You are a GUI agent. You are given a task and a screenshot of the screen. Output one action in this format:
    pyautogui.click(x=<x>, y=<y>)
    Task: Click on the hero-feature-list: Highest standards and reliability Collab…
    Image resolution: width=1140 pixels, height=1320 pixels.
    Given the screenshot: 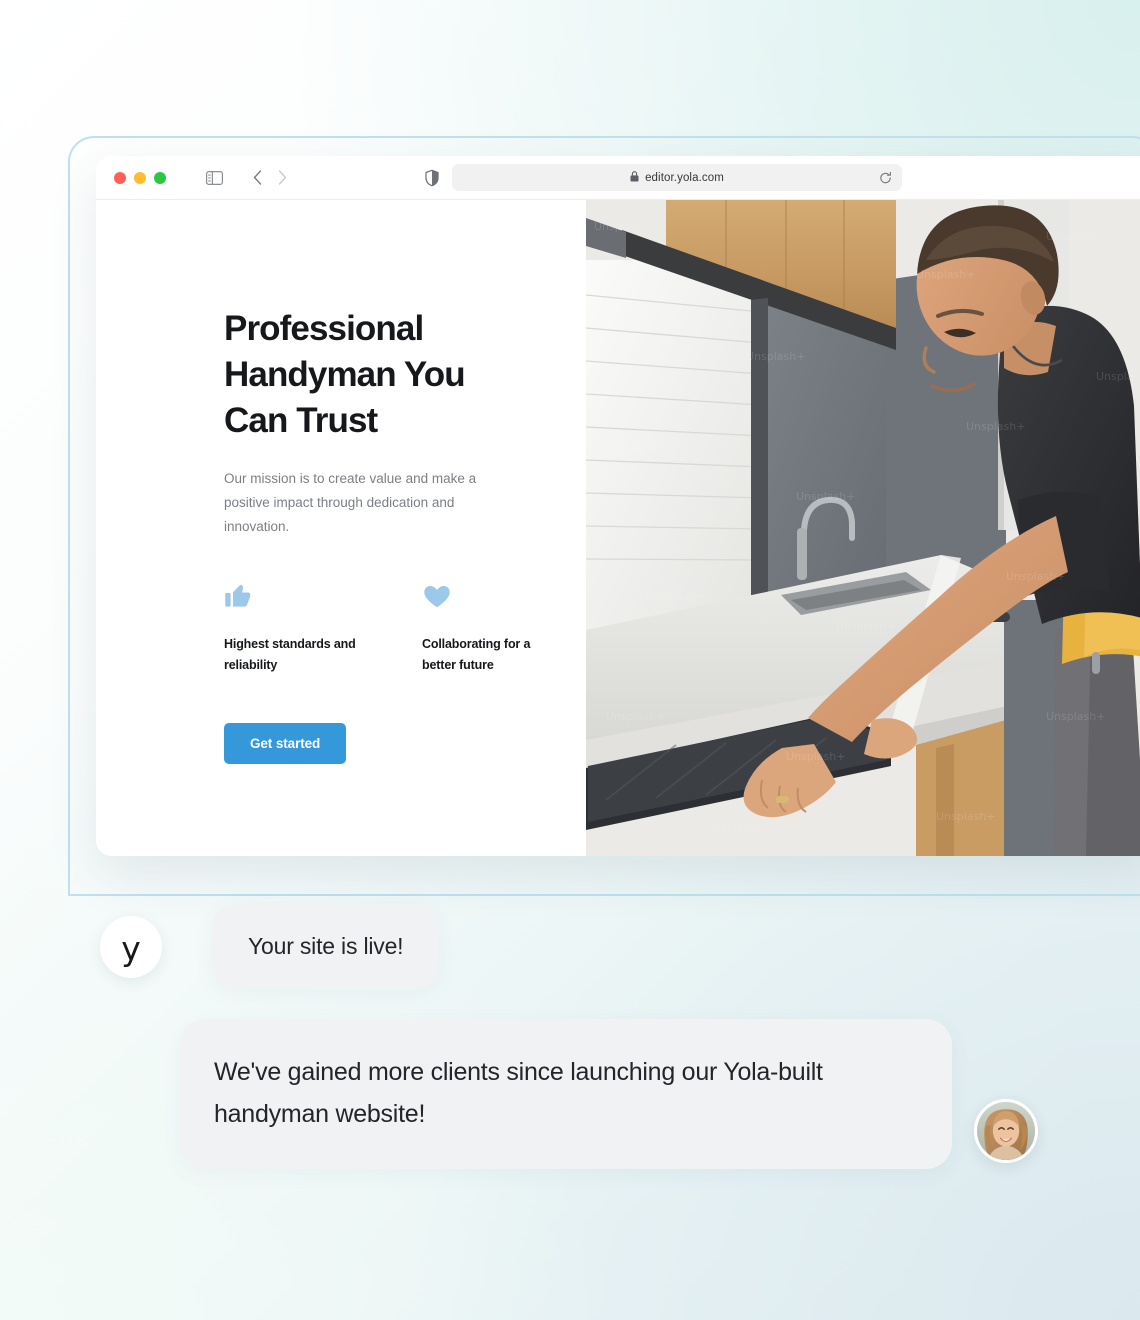 What is the action you would take?
    pyautogui.click(x=405, y=629)
    